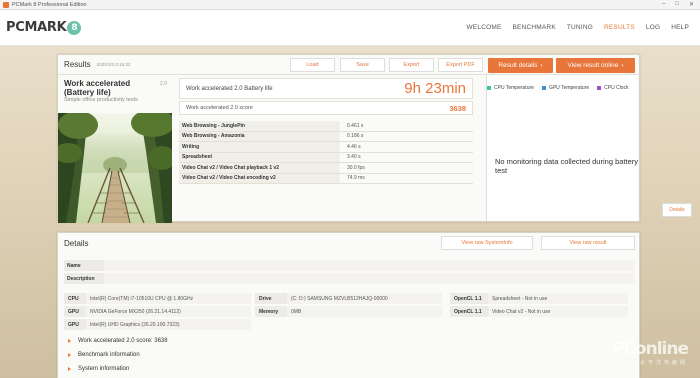  Describe the element at coordinates (369, 265) in the screenshot. I see `name-value` at that location.